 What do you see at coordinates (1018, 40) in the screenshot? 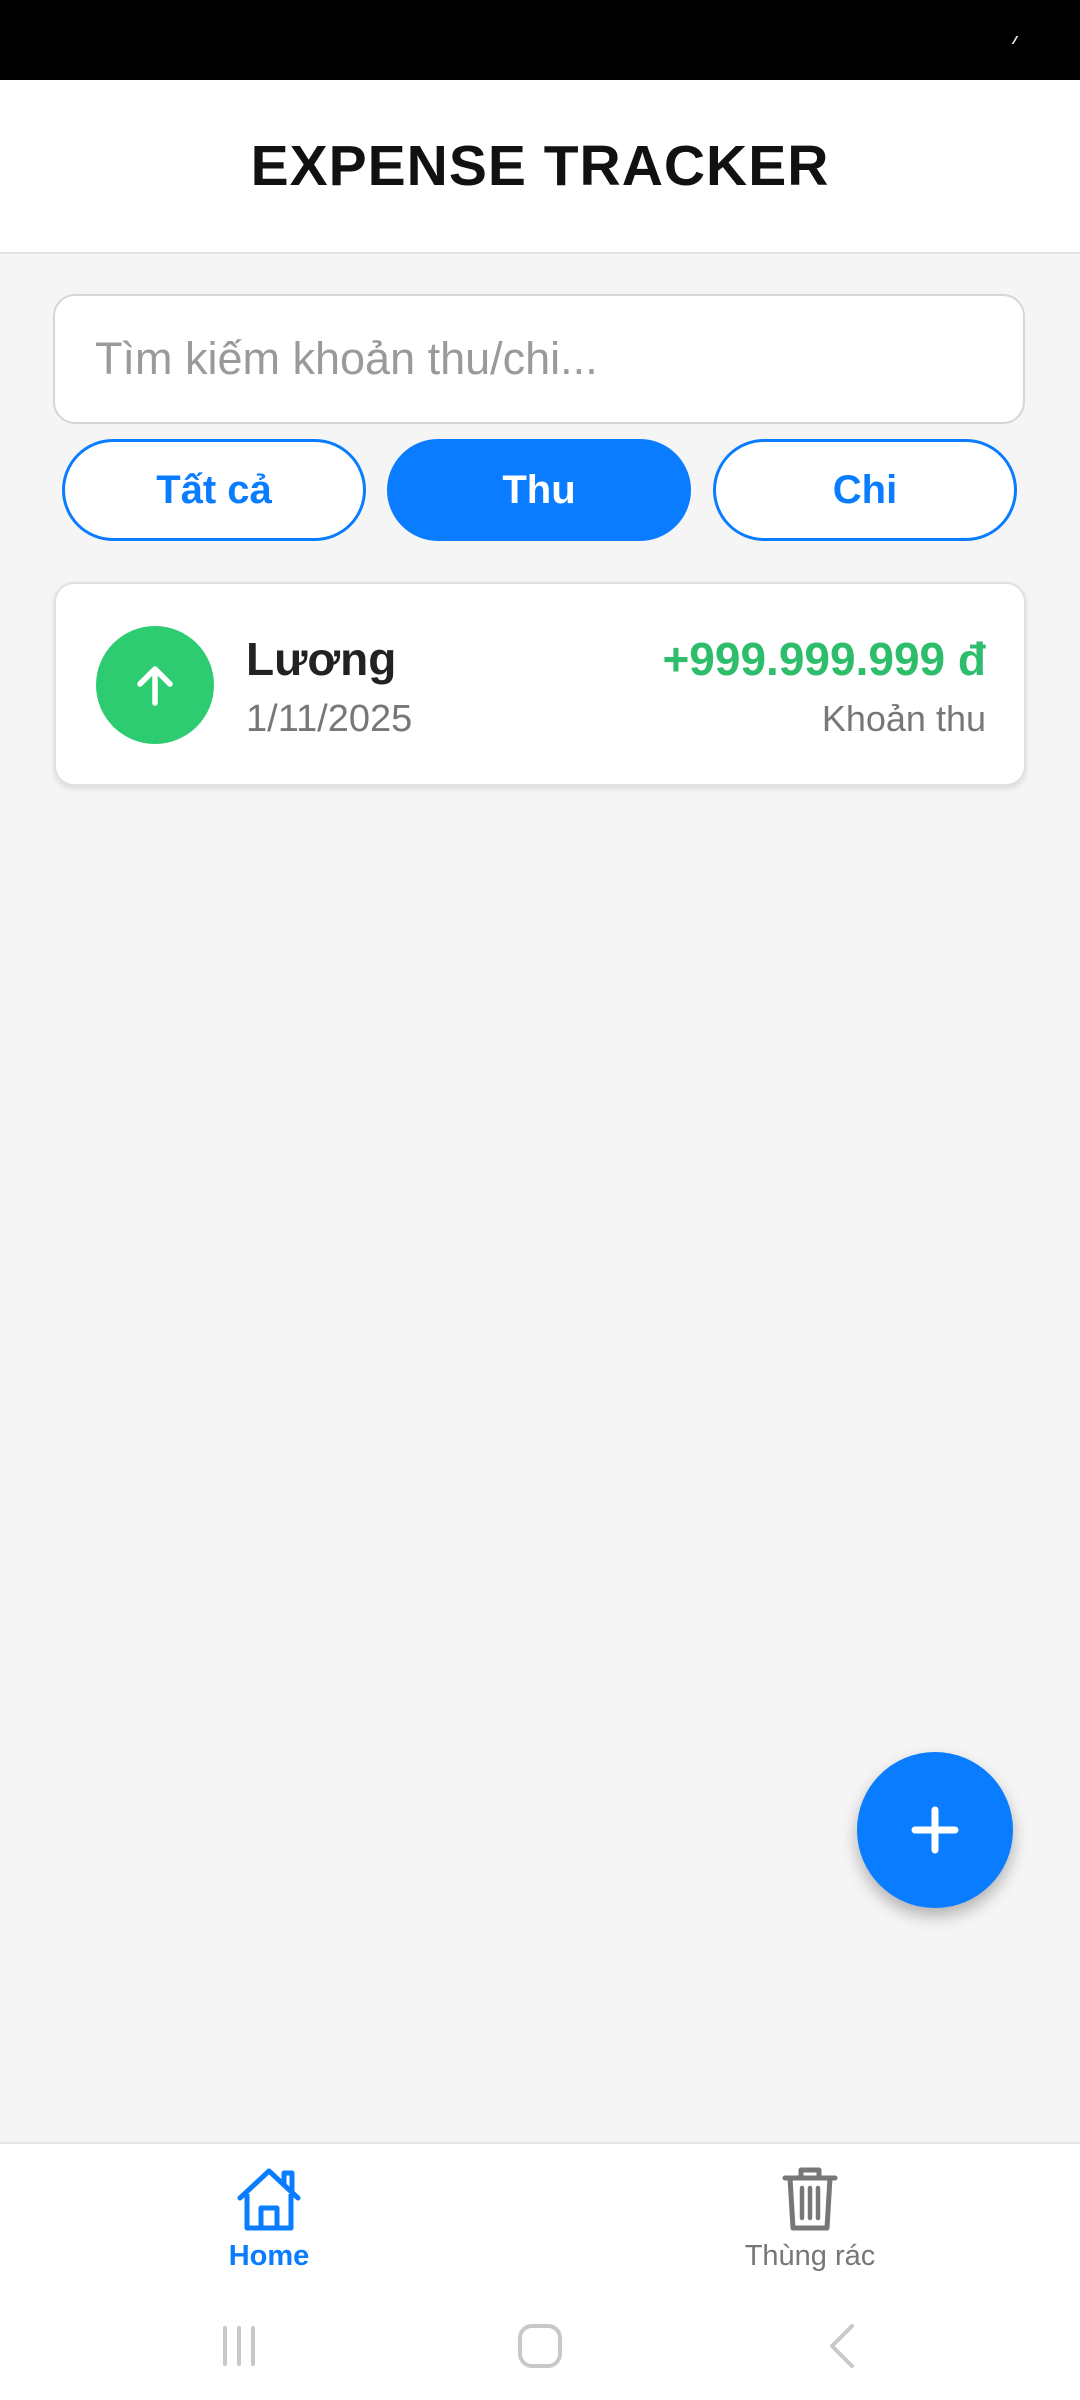
I see `status-indicator` at bounding box center [1018, 40].